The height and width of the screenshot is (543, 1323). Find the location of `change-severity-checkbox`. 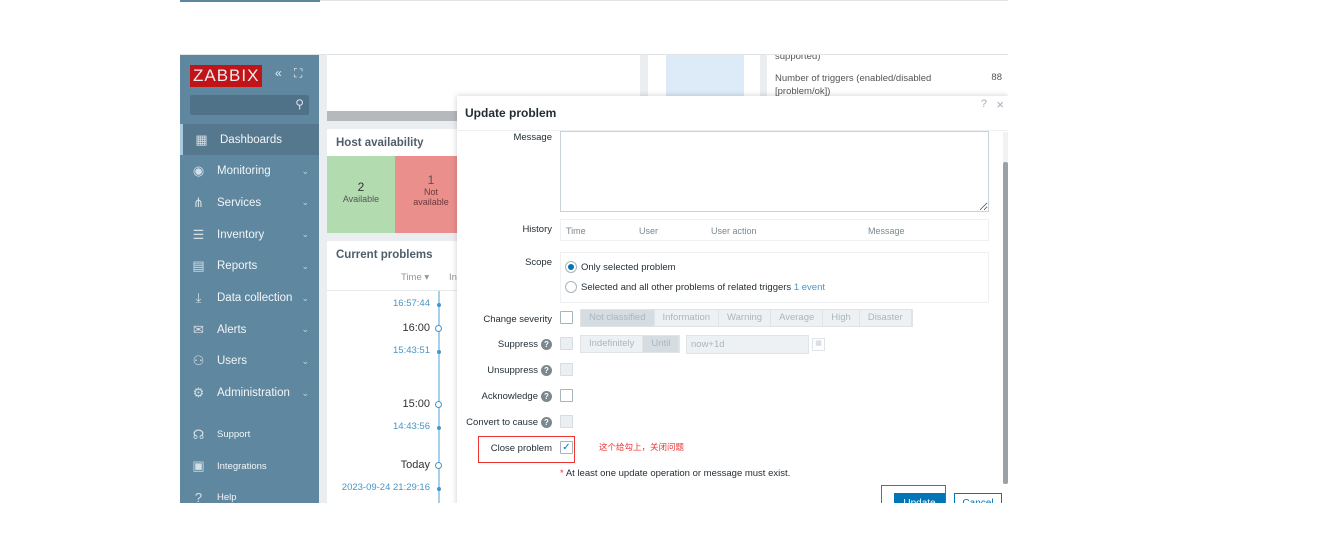

change-severity-checkbox is located at coordinates (566, 317).